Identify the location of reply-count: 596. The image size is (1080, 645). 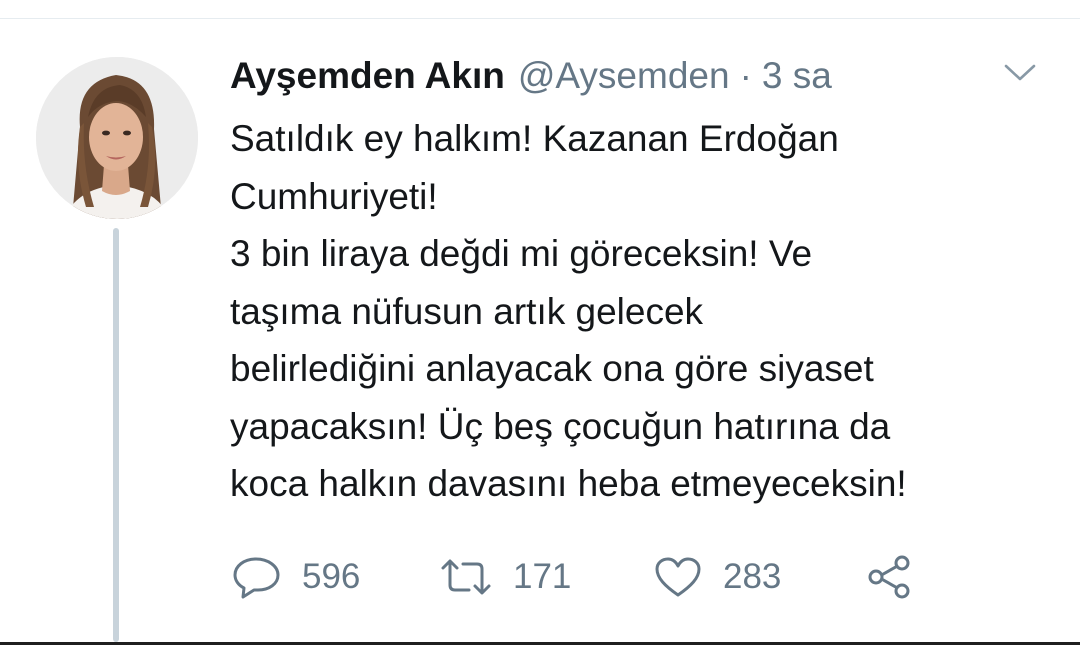
(331, 576).